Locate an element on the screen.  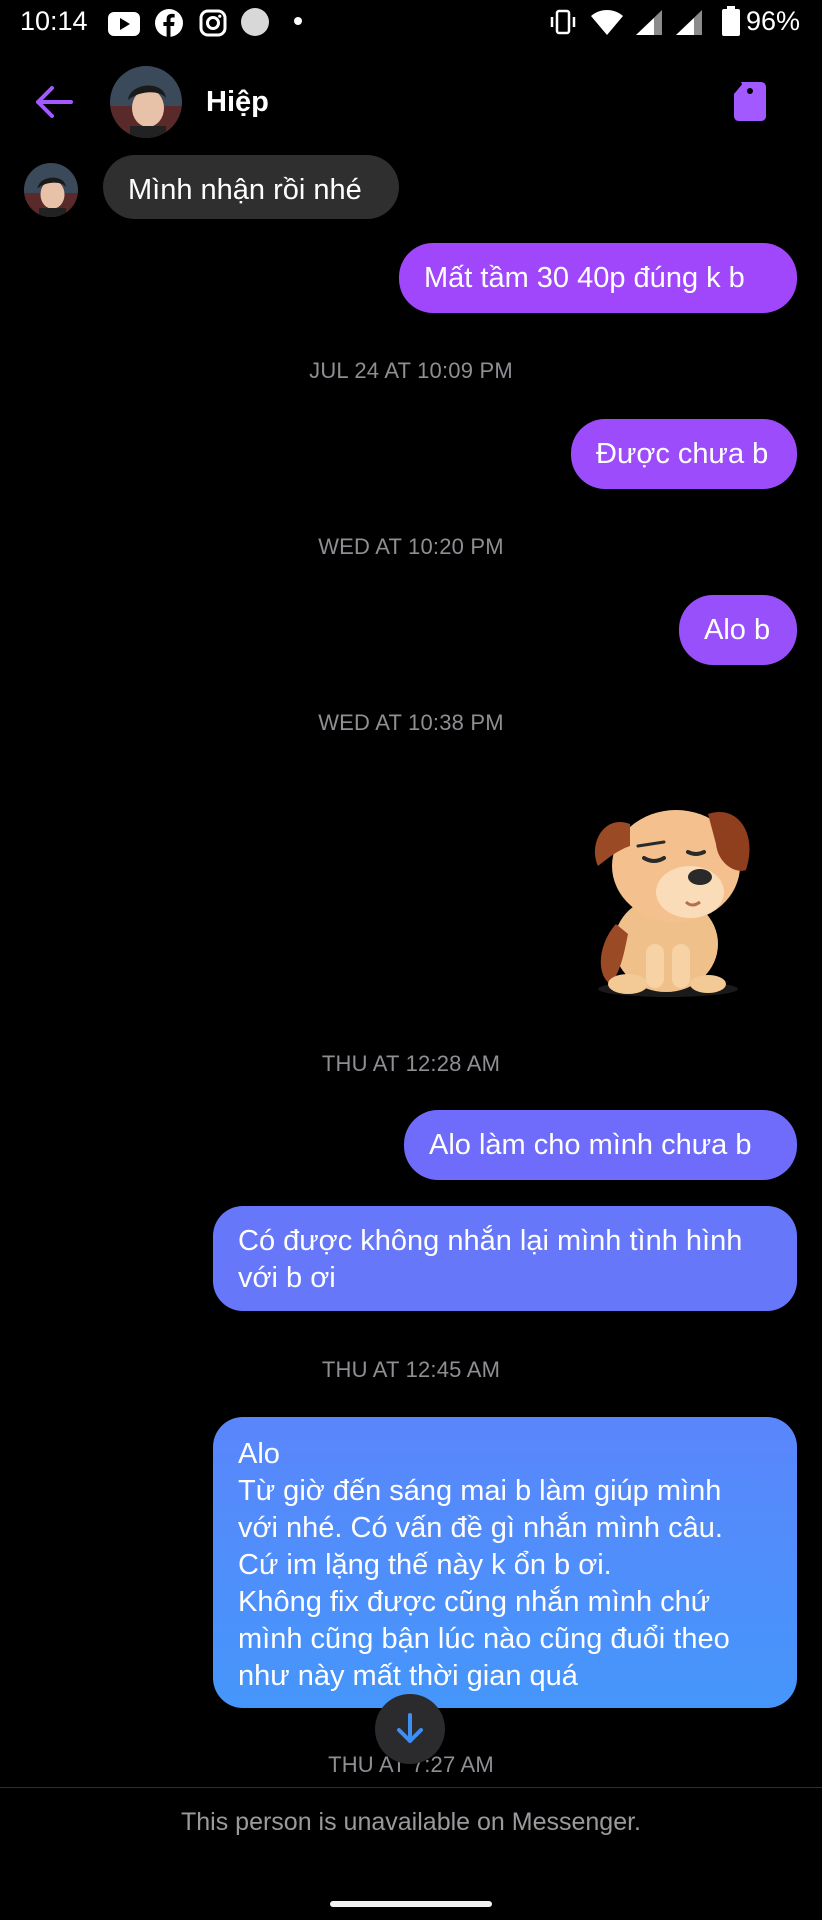
message-bubble-incoming: Mình nhận rồi nhé is located at coordinates (251, 187).